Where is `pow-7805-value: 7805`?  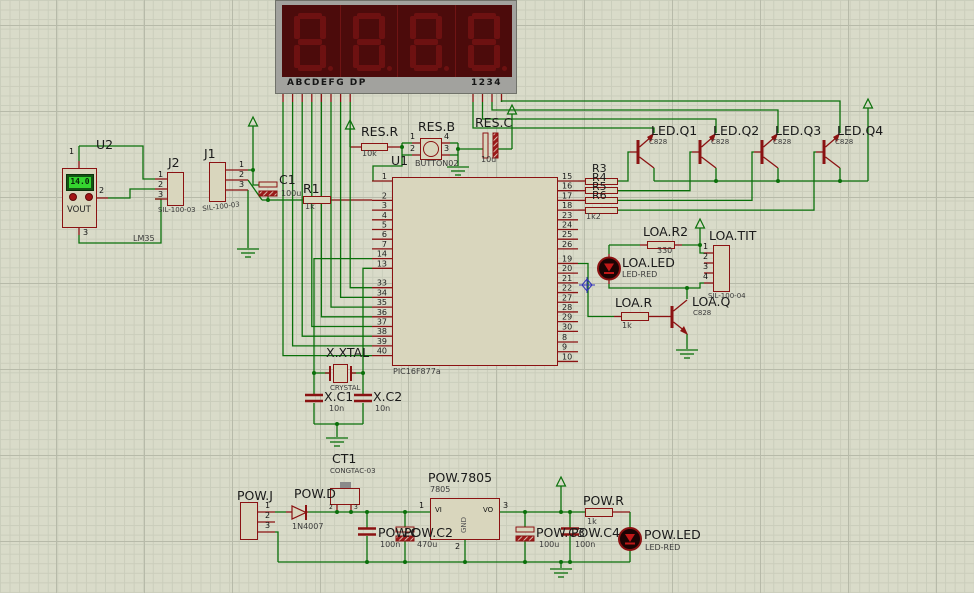 pow-7805-value: 7805 is located at coordinates (440, 489).